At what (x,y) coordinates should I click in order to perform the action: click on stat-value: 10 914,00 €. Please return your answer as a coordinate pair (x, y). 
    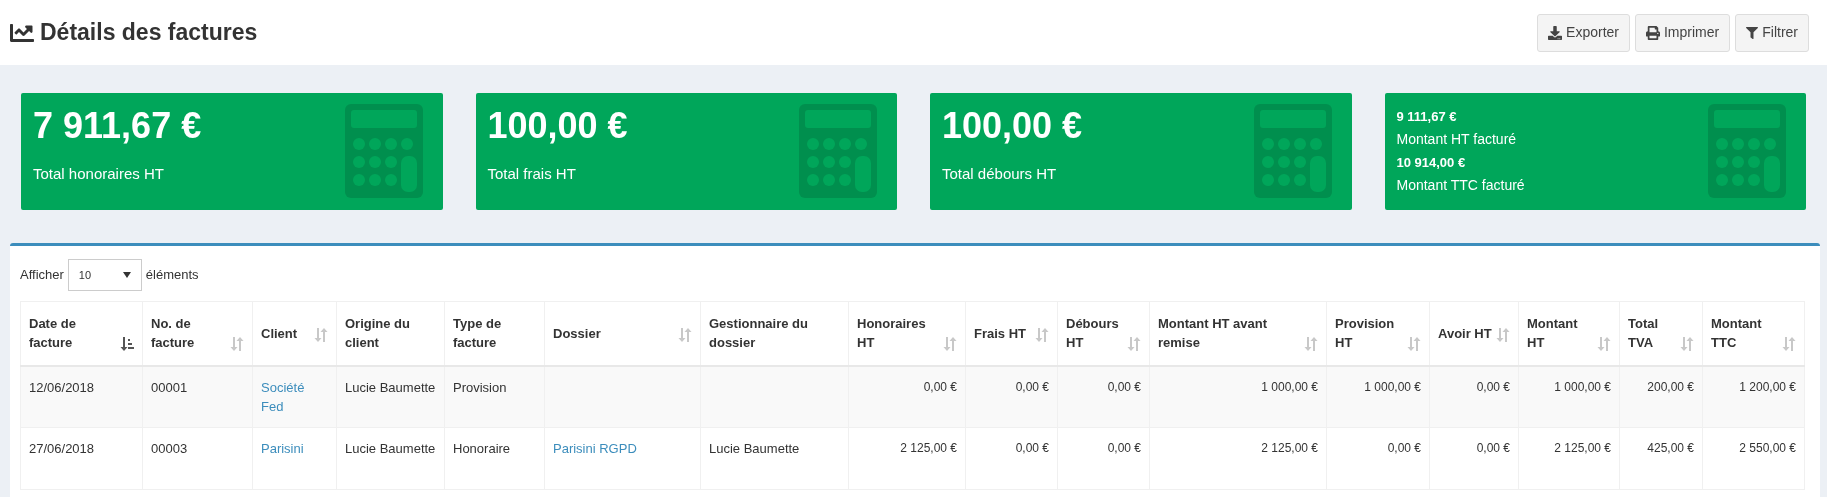
    Looking at the image, I should click on (1431, 163).